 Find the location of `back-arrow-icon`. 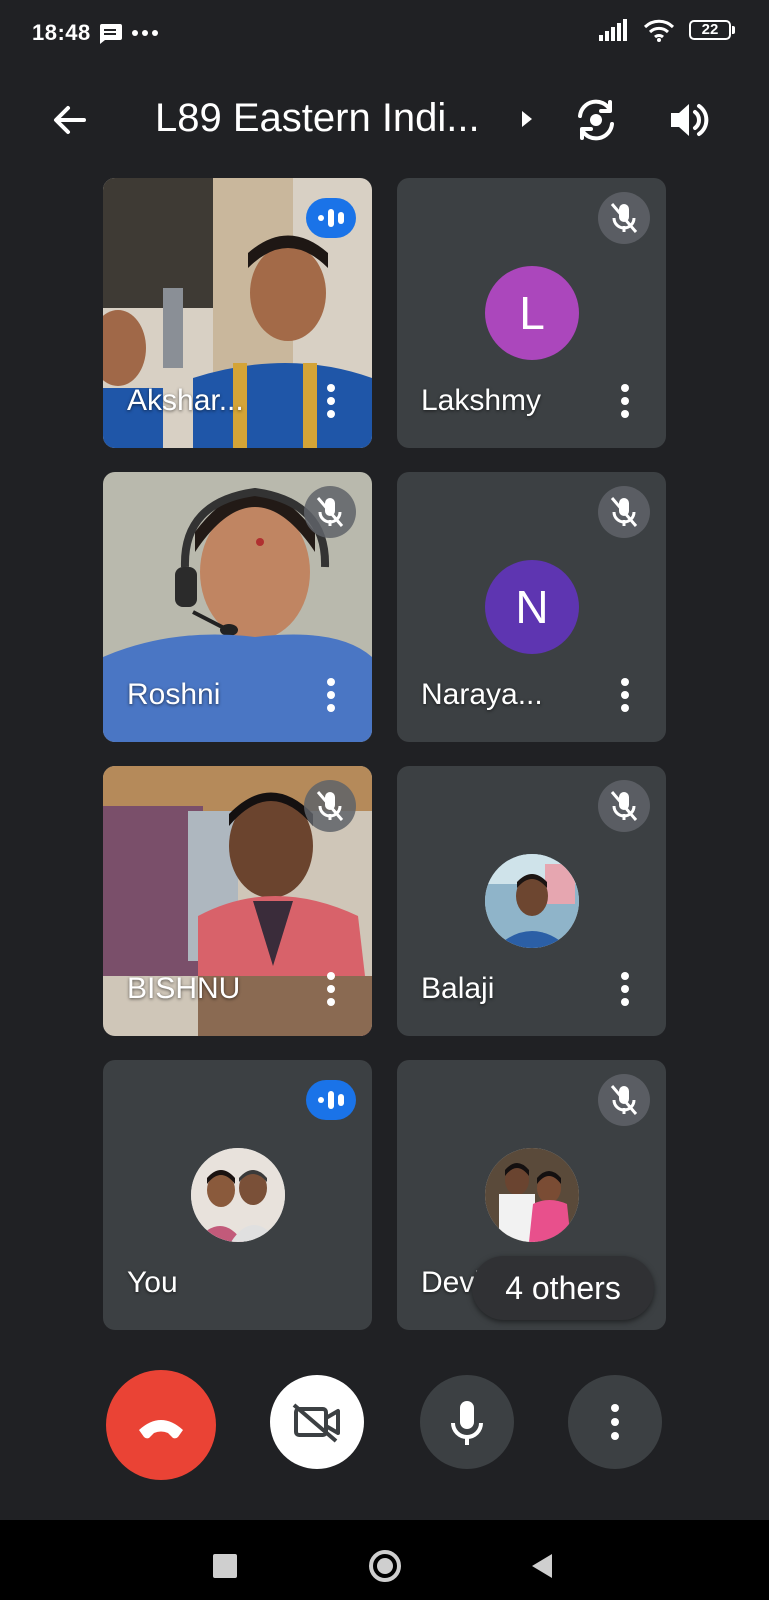

back-arrow-icon is located at coordinates (70, 120).